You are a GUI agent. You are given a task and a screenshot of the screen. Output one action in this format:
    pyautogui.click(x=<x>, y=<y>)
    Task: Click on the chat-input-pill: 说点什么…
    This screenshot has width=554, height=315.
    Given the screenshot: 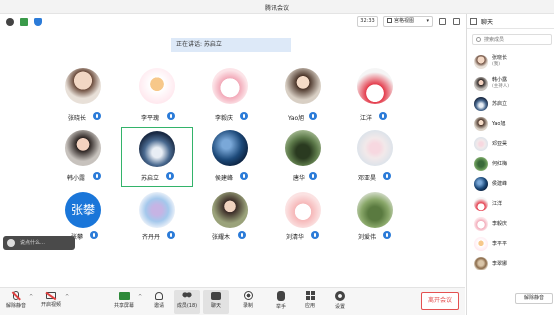 What is the action you would take?
    pyautogui.click(x=39, y=243)
    